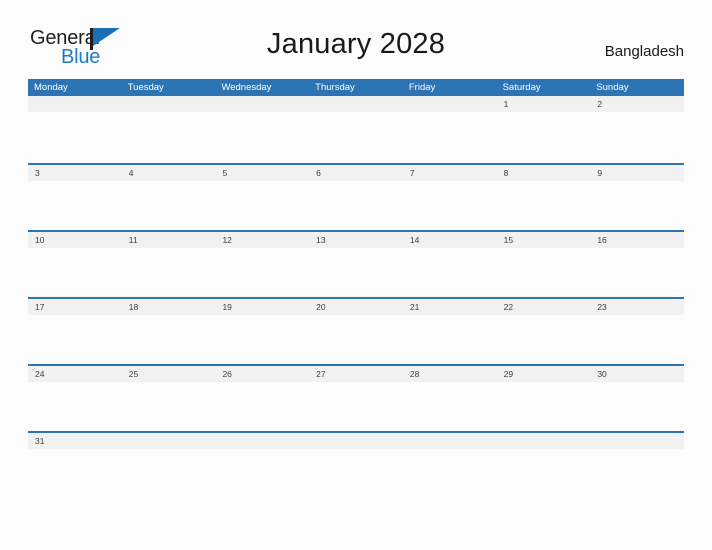 The height and width of the screenshot is (550, 712). I want to click on day-cell: 6, so click(356, 173).